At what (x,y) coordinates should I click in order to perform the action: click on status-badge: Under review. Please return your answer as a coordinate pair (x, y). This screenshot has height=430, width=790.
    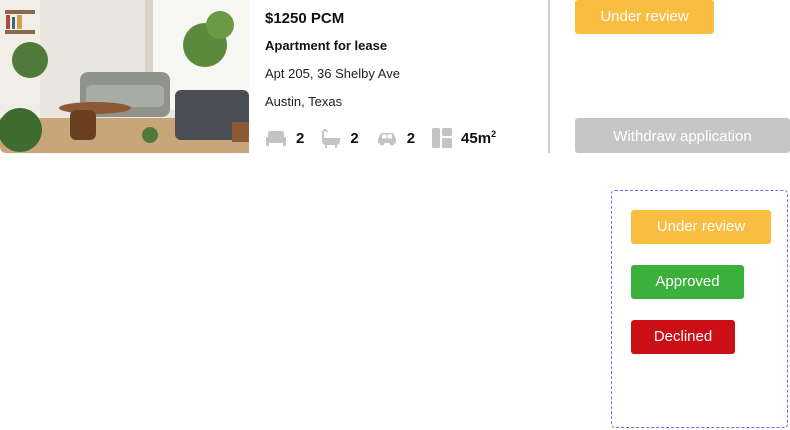
    Looking at the image, I should click on (644, 17).